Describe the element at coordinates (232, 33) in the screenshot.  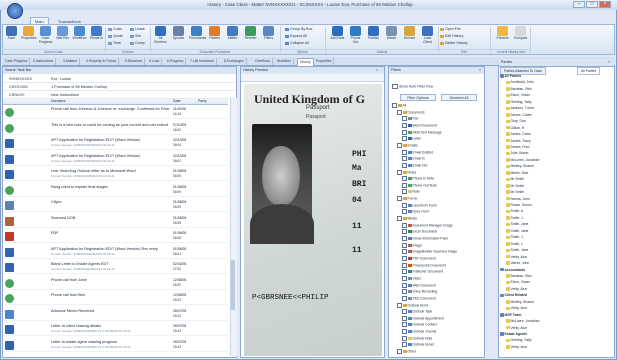
I see `matter-button: Matter` at that location.